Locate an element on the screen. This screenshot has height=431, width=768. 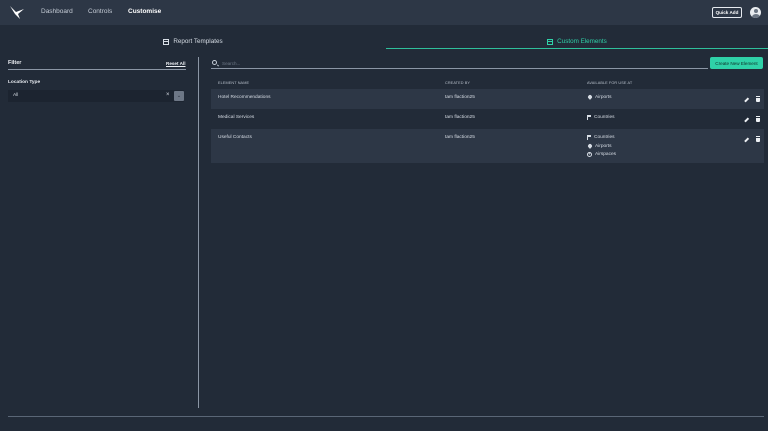
tab-report-templates-label: Report Templates is located at coordinates (198, 41).